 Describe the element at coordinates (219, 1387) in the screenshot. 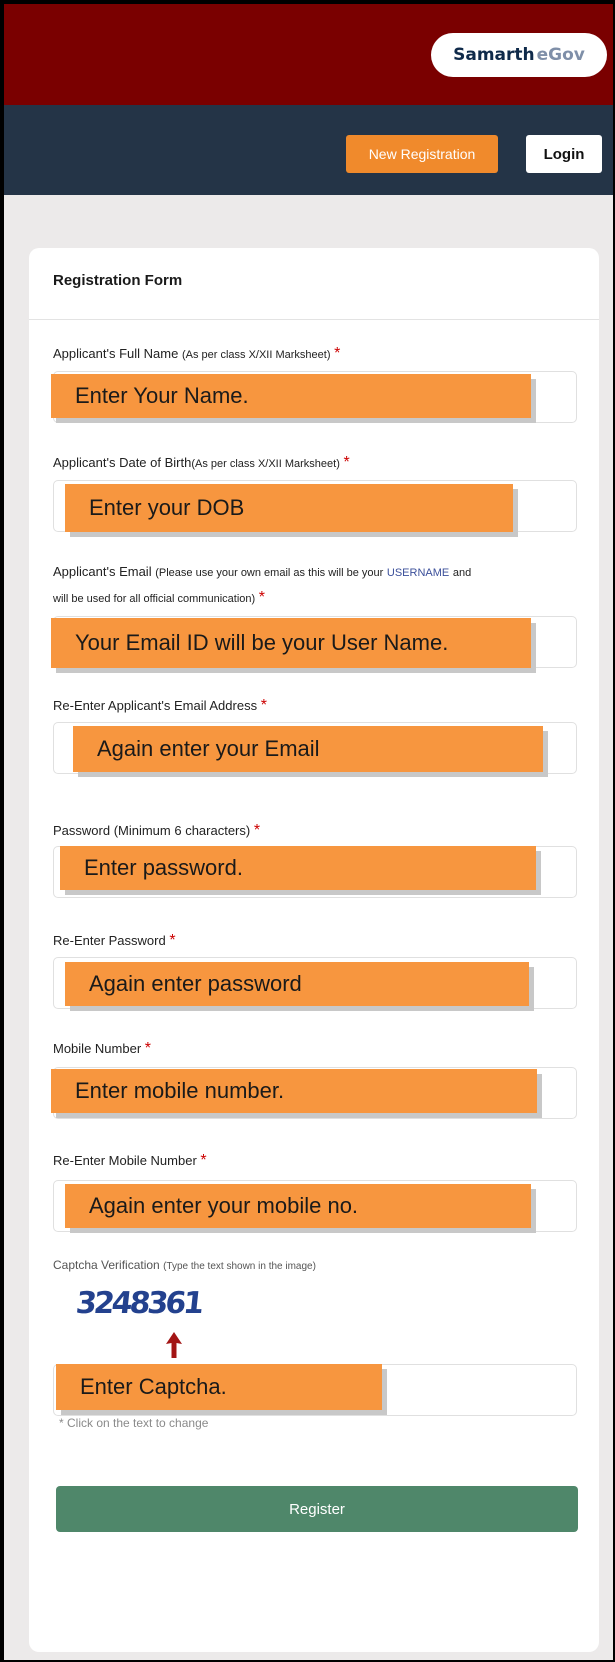

I see `captcha-annotation: Enter Captcha.` at that location.